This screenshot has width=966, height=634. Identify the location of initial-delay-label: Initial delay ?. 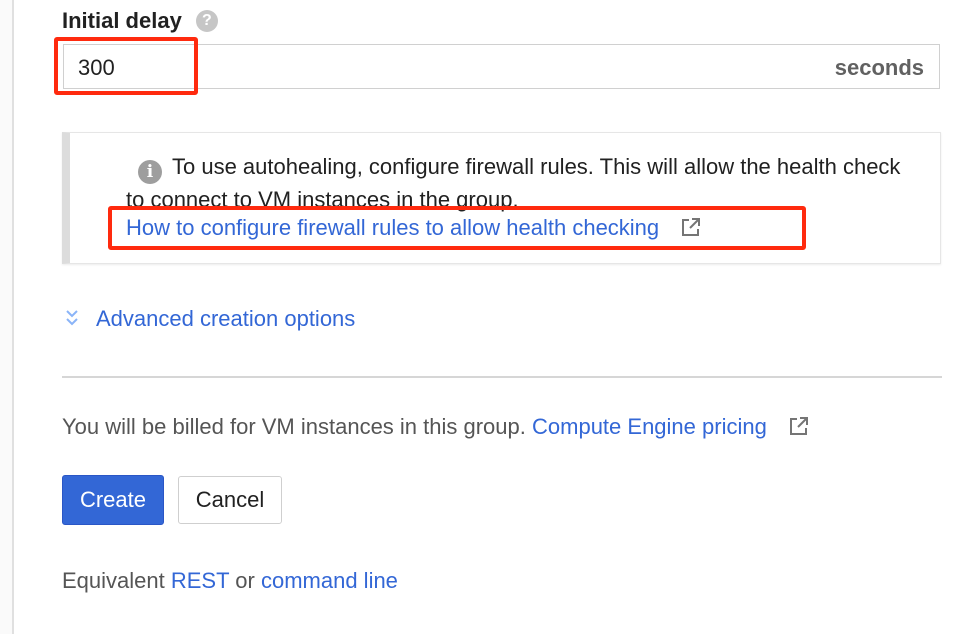
(140, 21).